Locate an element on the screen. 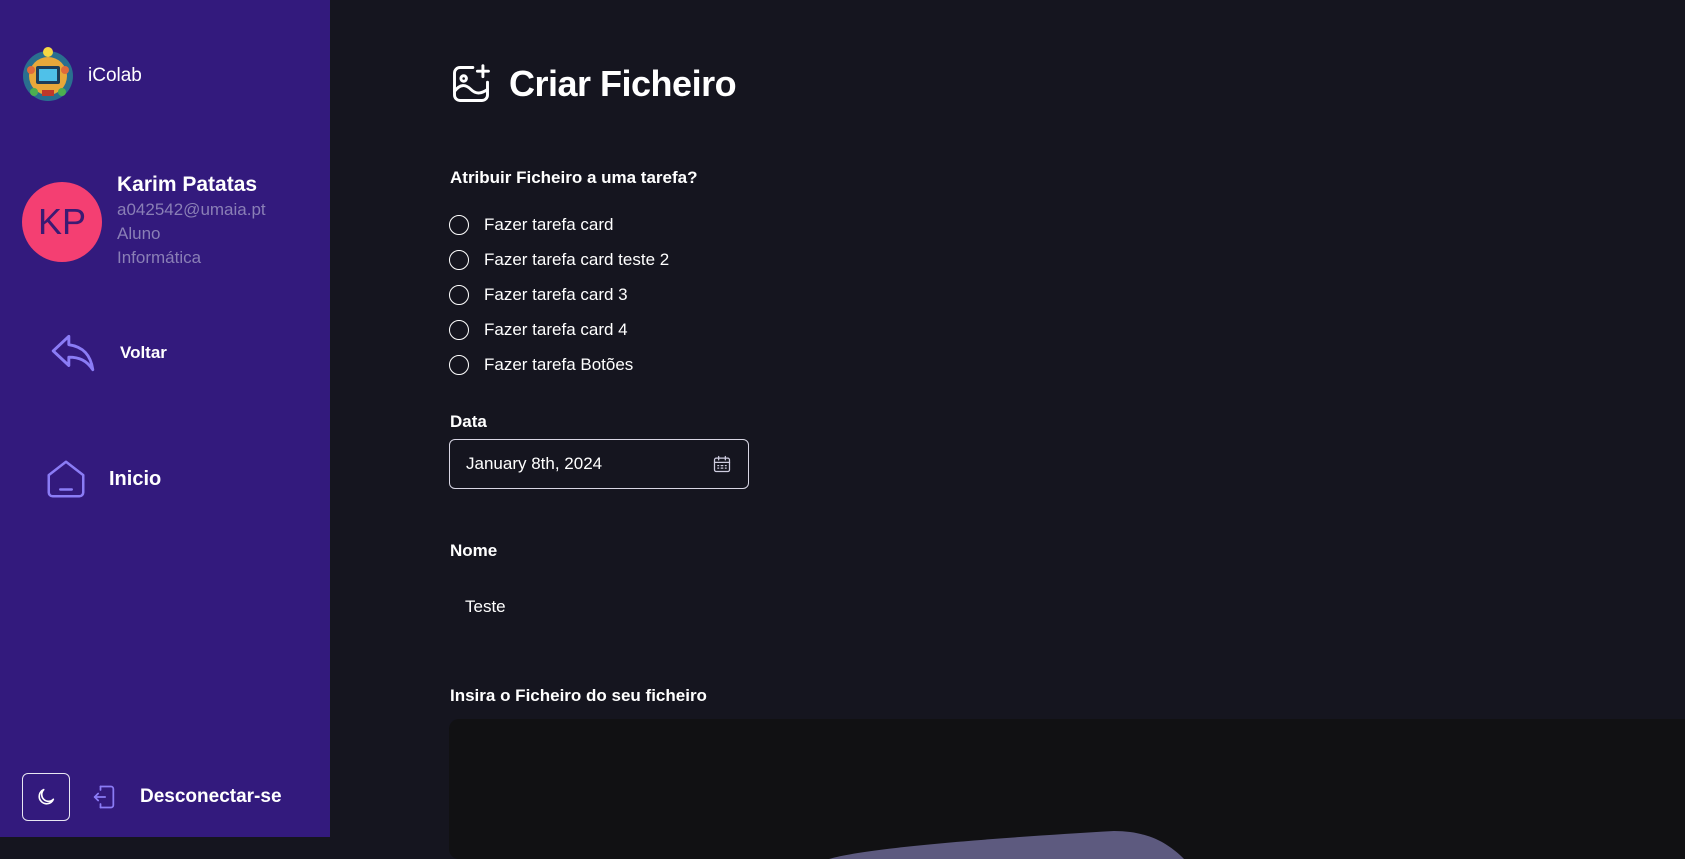 The image size is (1685, 859). moon-icon is located at coordinates (46, 797).